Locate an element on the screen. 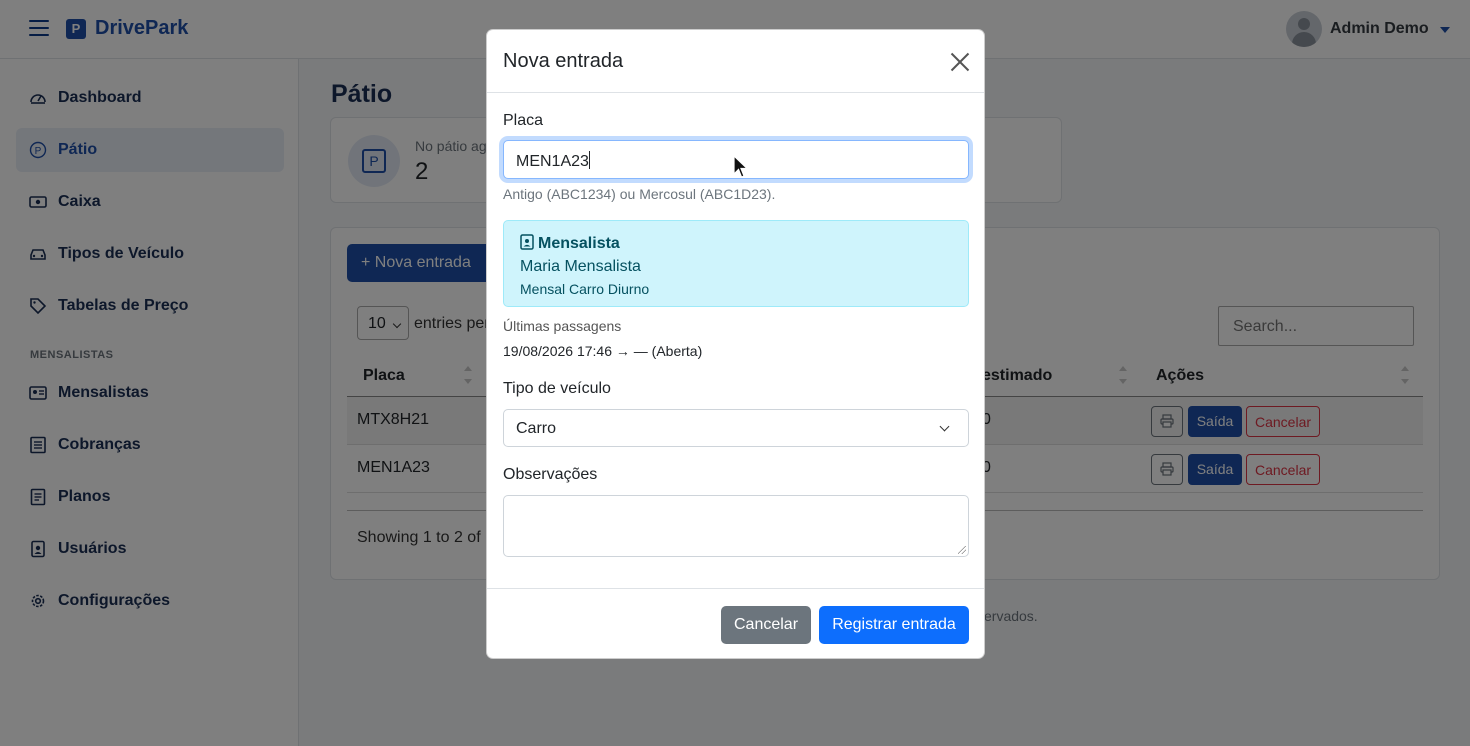 The height and width of the screenshot is (746, 1470). mensalista-plan: Mensal Carro Diurno is located at coordinates (585, 289).